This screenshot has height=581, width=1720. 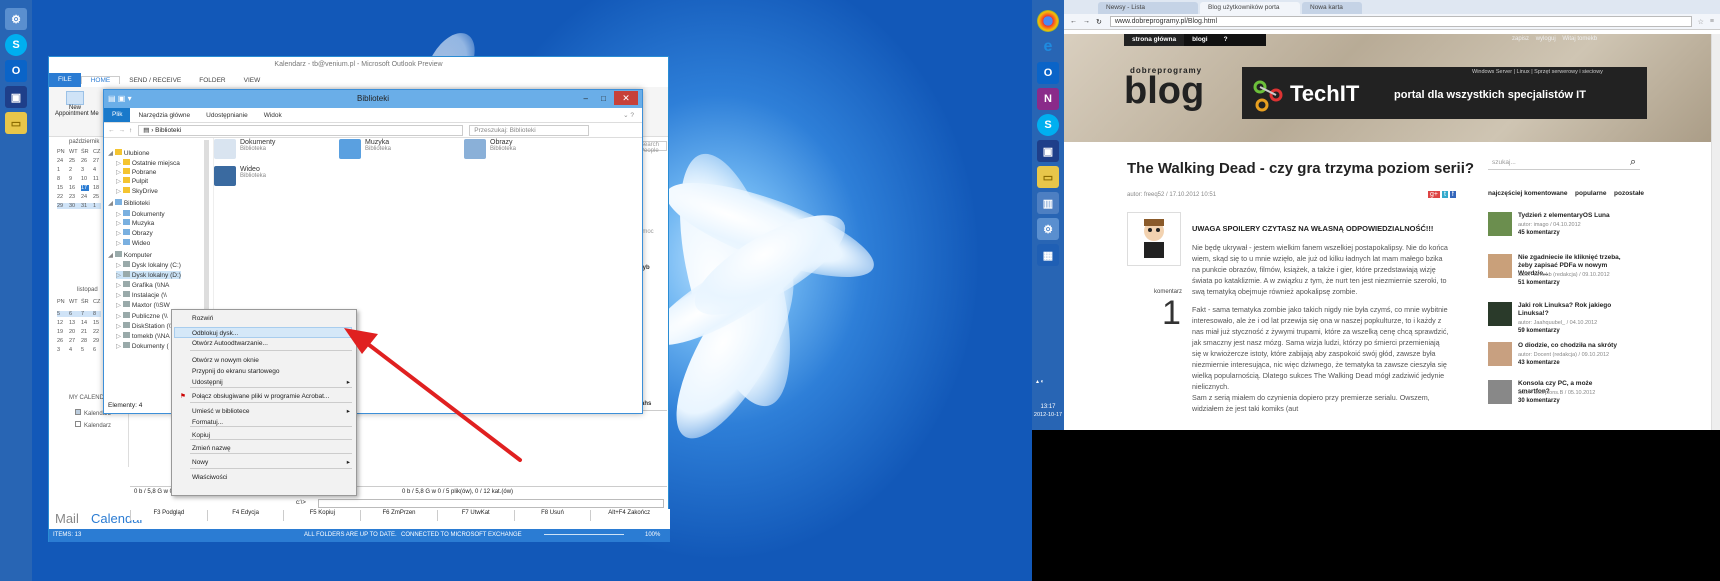 I want to click on calendar-day: 20, so click(x=73, y=332).